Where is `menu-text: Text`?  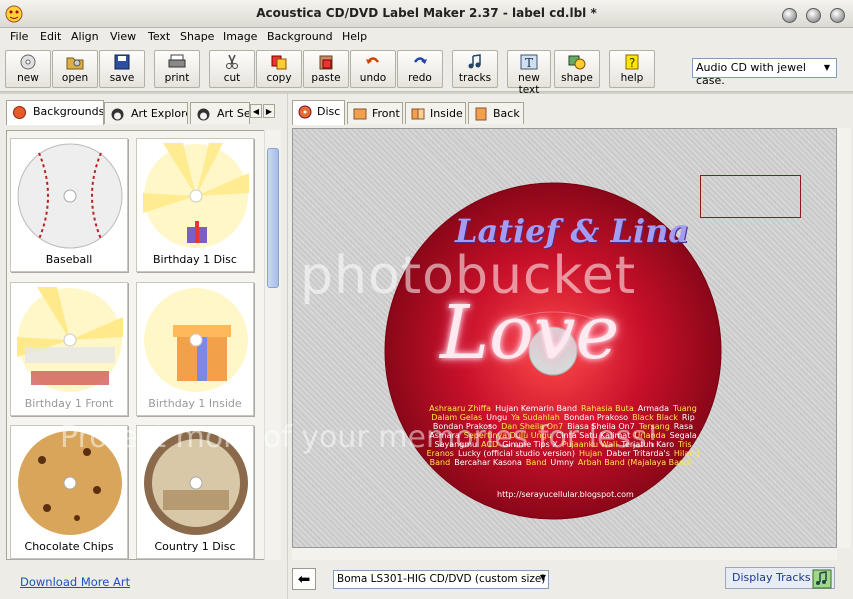
menu-text: Text is located at coordinates (159, 36).